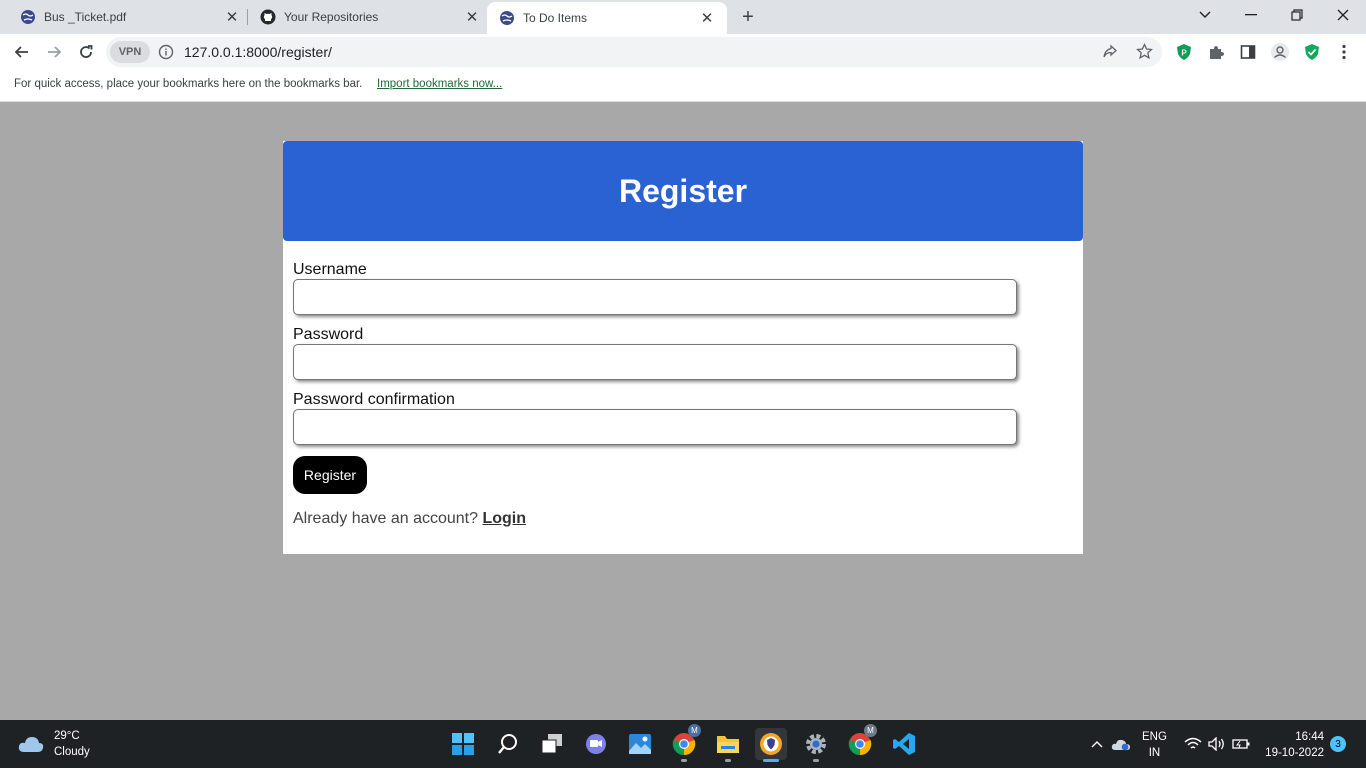 The width and height of the screenshot is (1366, 768). I want to click on chrome-taskbar-button: M, so click(684, 743).